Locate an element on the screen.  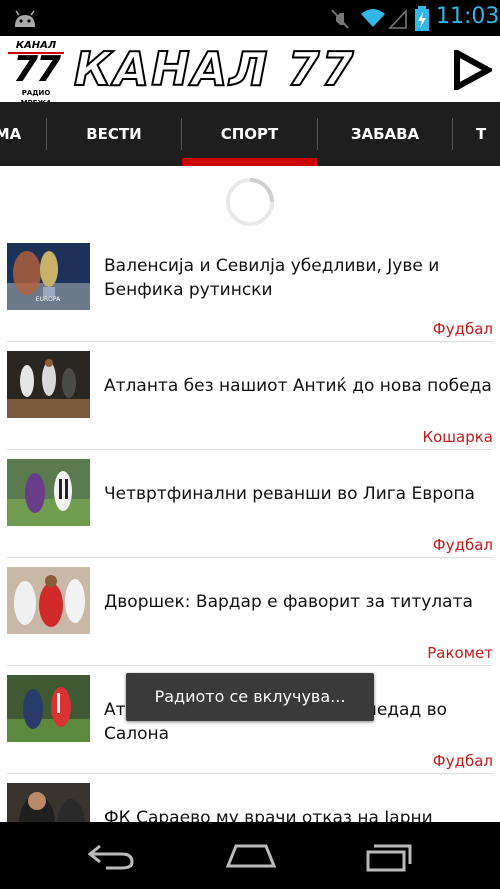
recent-apps-icon is located at coordinates (390, 856).